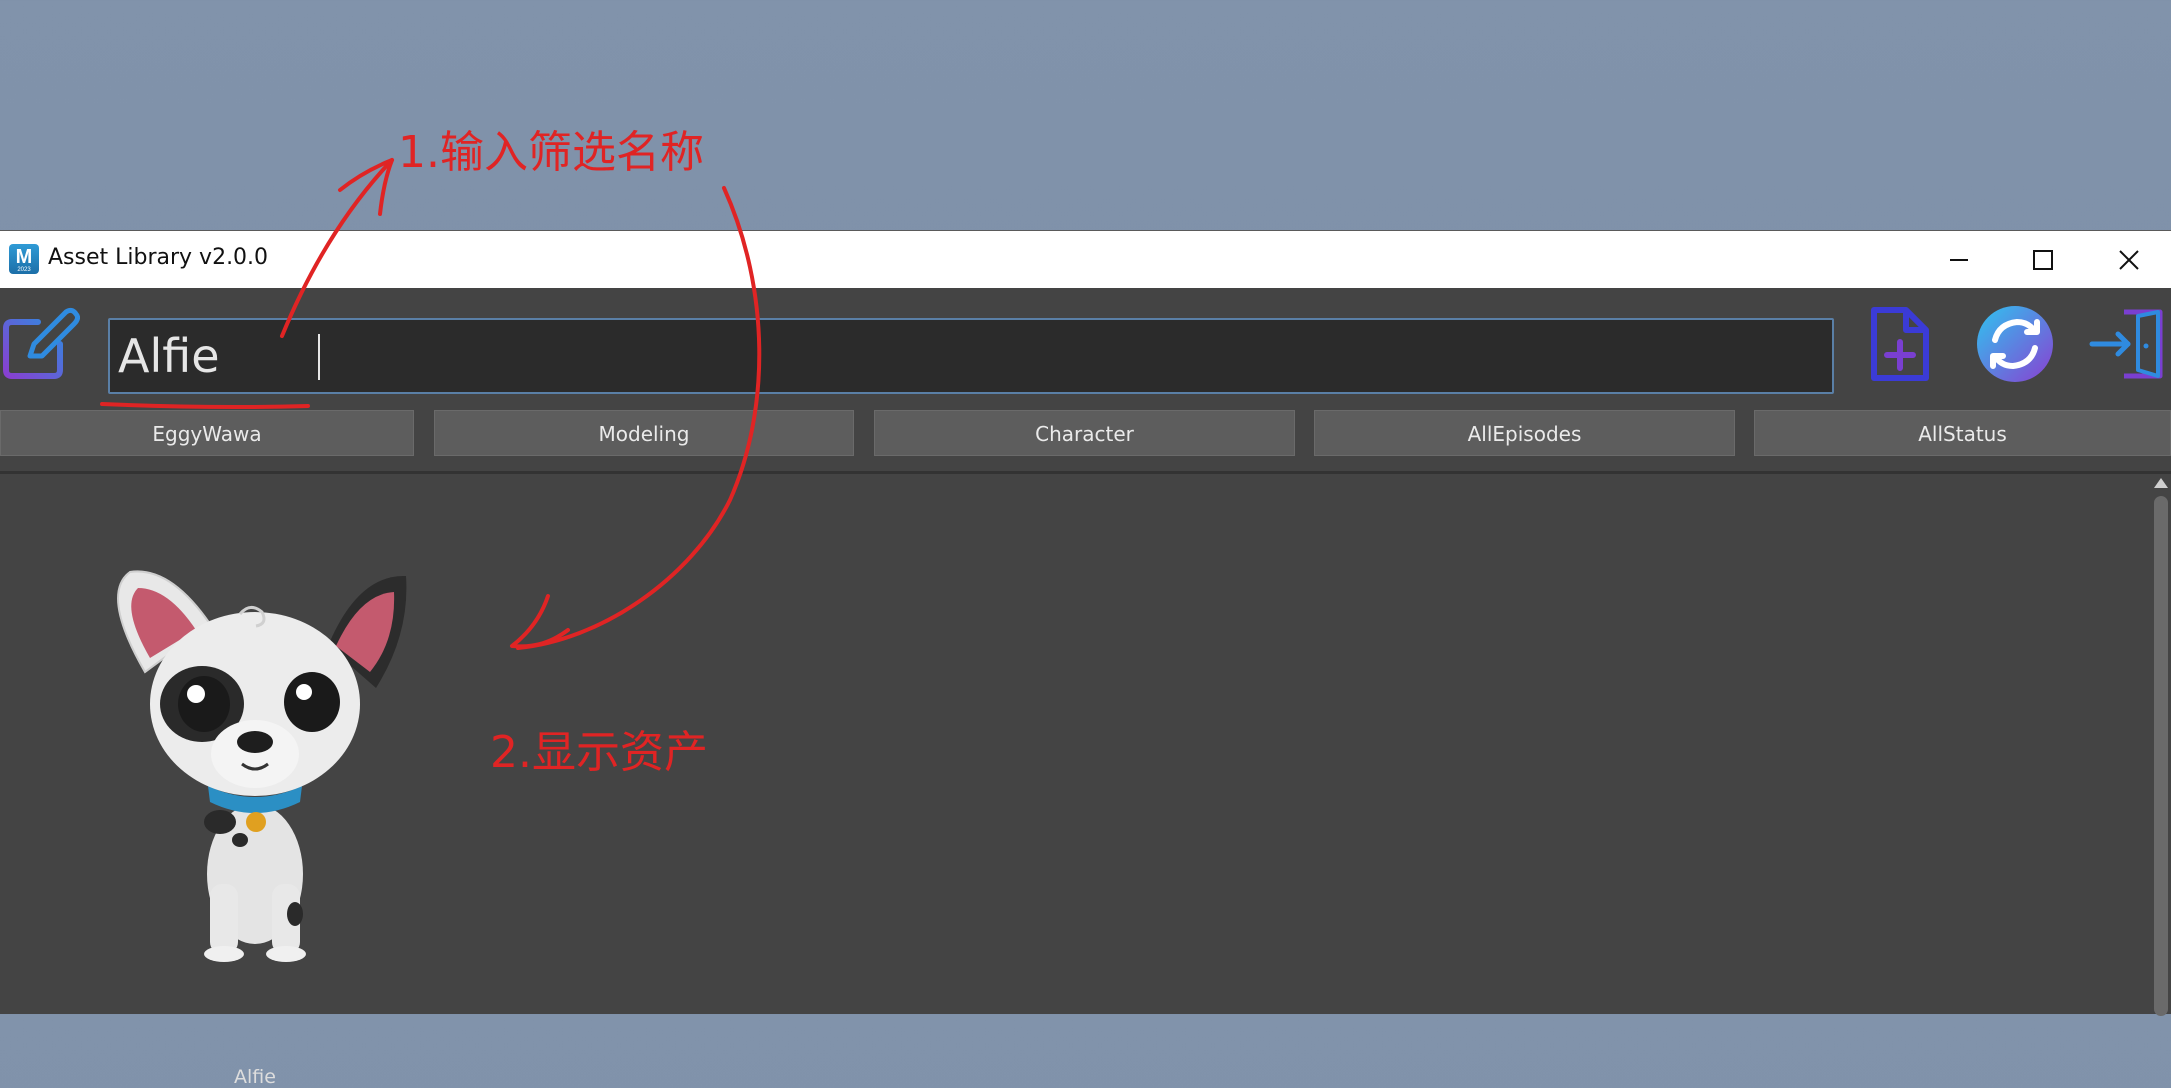 Image resolution: width=2171 pixels, height=1088 pixels. I want to click on close-icon, so click(2129, 260).